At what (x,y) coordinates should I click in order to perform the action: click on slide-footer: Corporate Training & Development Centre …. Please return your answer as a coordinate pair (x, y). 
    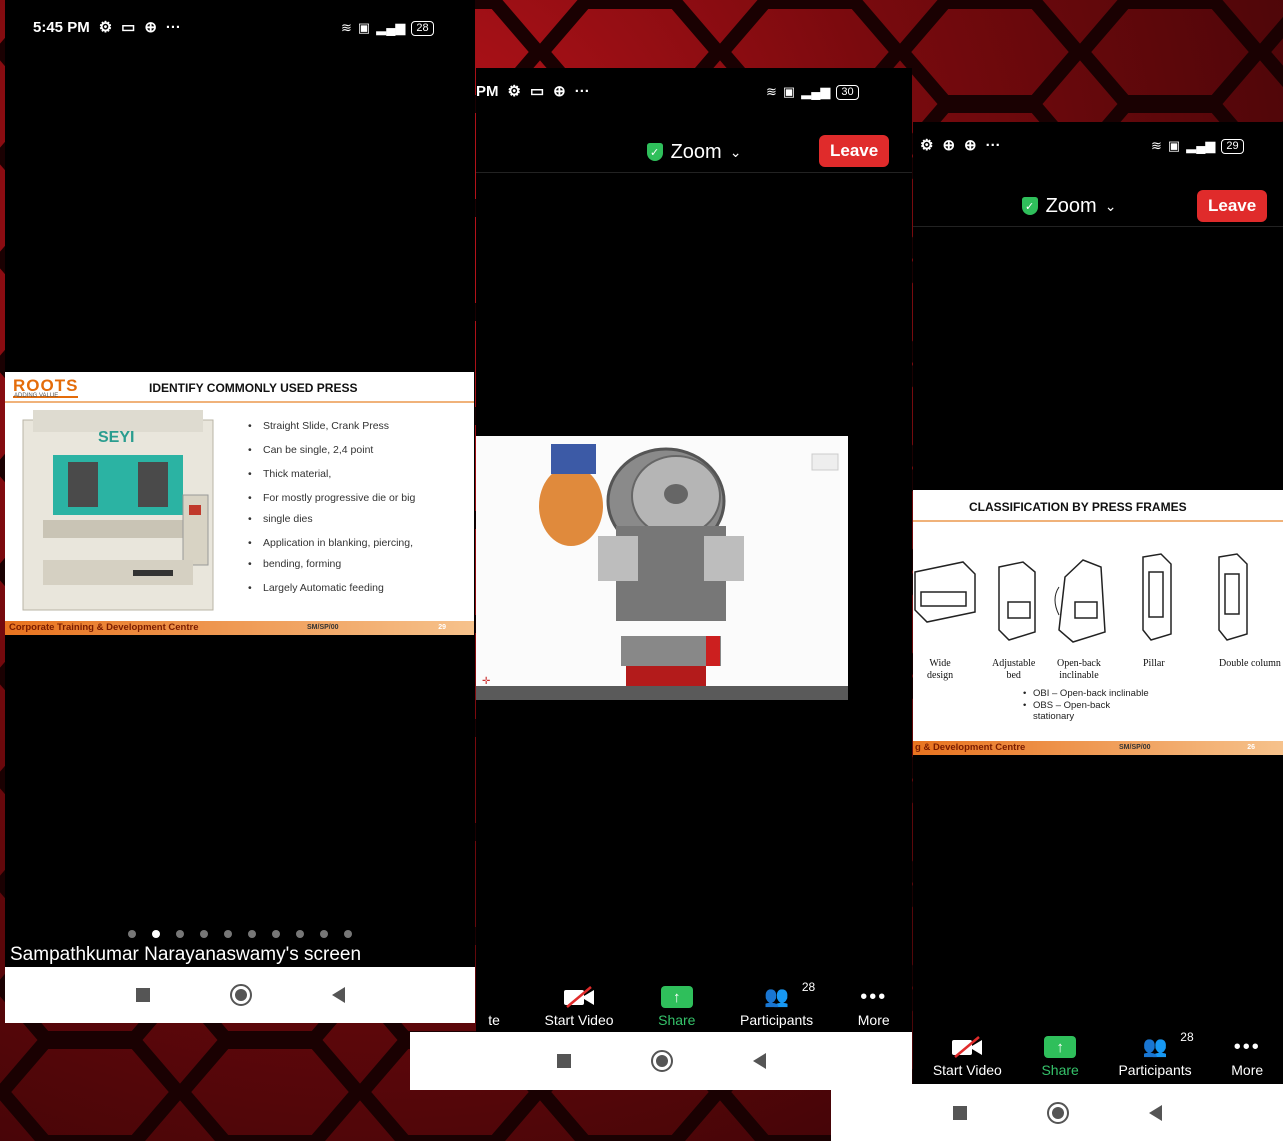
    Looking at the image, I should click on (239, 628).